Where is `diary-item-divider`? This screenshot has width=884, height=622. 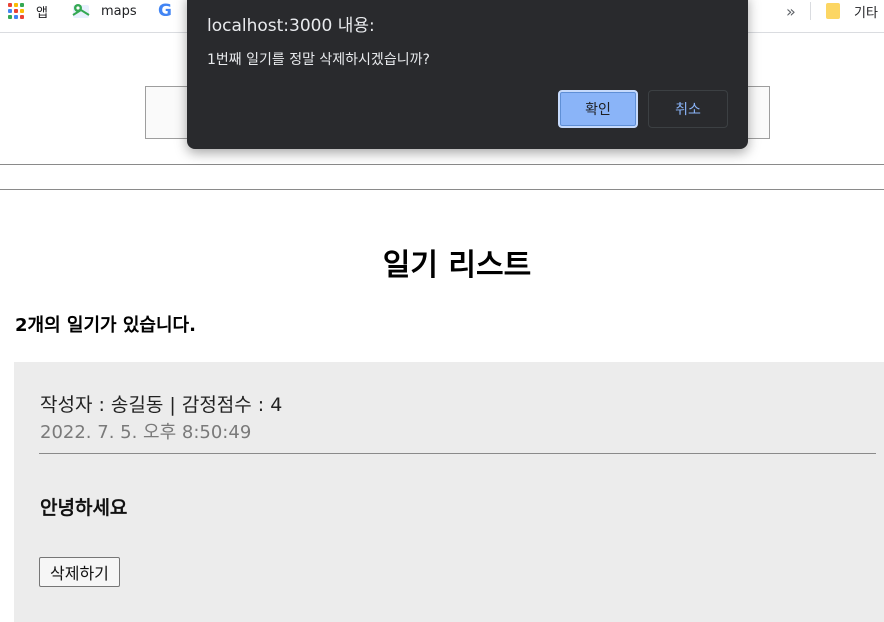 diary-item-divider is located at coordinates (457, 453).